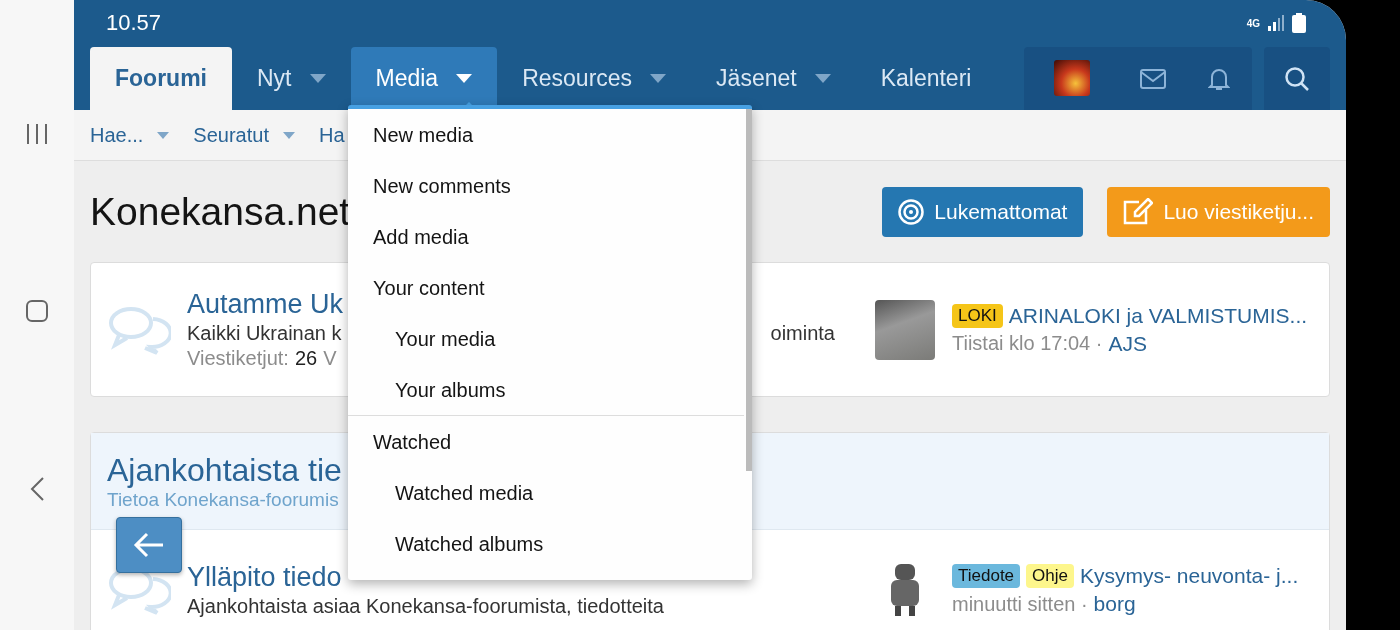 The width and height of the screenshot is (1400, 630). What do you see at coordinates (986, 576) in the screenshot?
I see `thread-tag: Tiedote` at bounding box center [986, 576].